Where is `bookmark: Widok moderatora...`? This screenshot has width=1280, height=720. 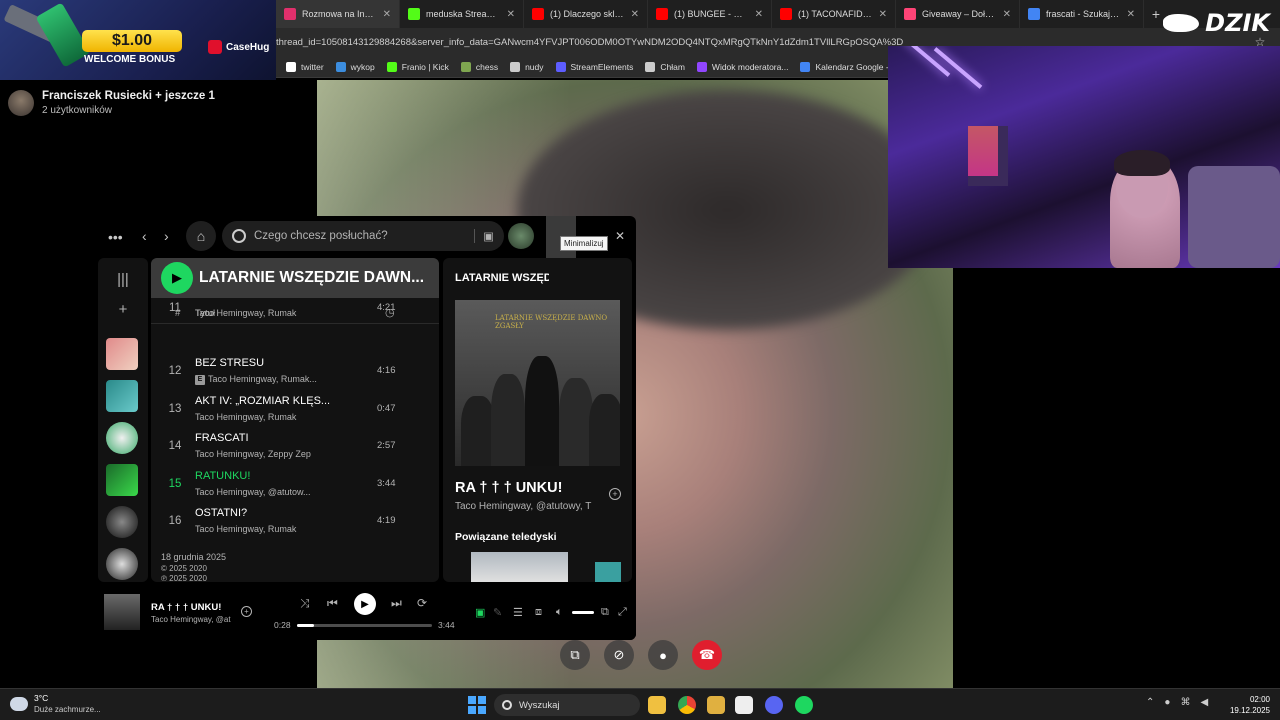 bookmark: Widok moderatora... is located at coordinates (742, 66).